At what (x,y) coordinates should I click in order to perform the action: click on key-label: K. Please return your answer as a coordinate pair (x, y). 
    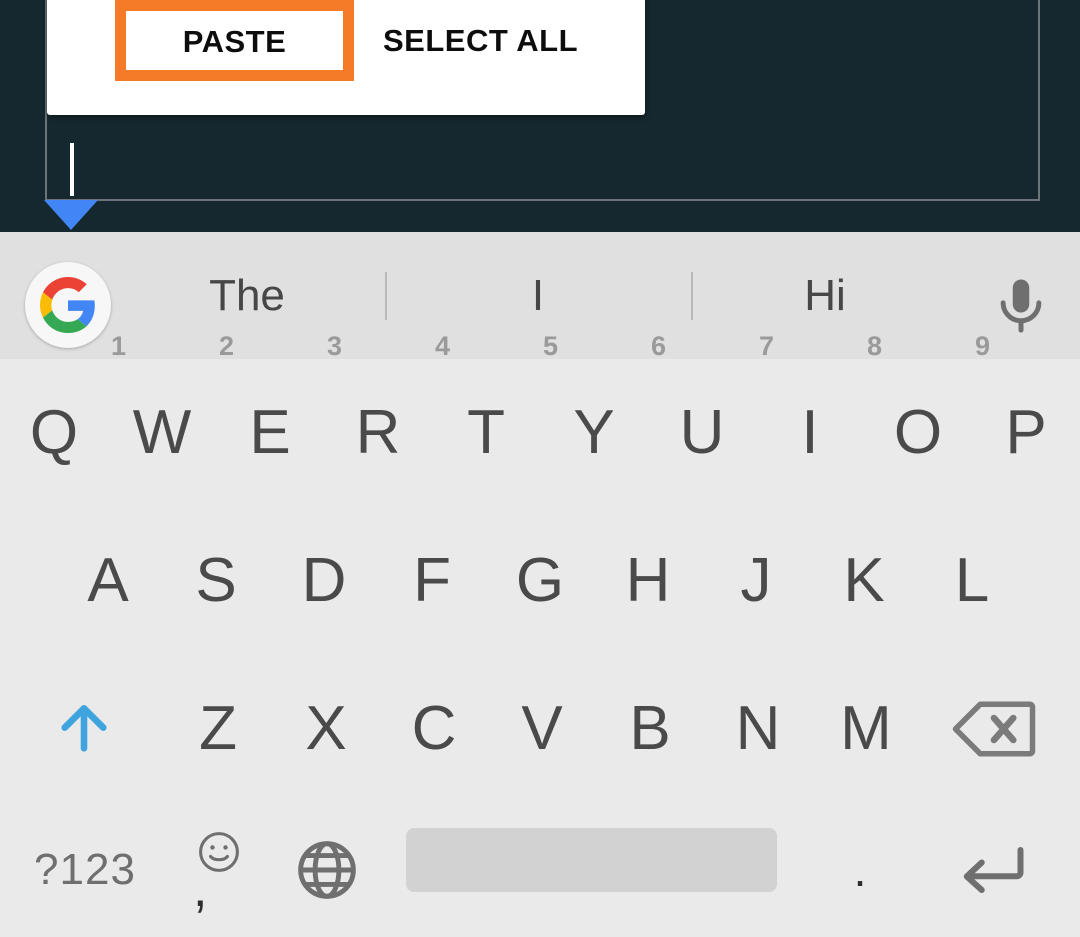
    Looking at the image, I should click on (864, 580).